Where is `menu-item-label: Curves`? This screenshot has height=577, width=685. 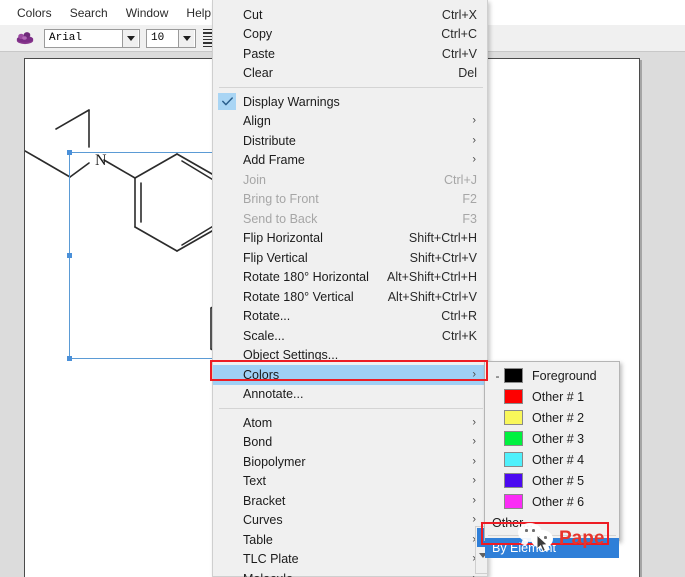 menu-item-label: Curves is located at coordinates (263, 520).